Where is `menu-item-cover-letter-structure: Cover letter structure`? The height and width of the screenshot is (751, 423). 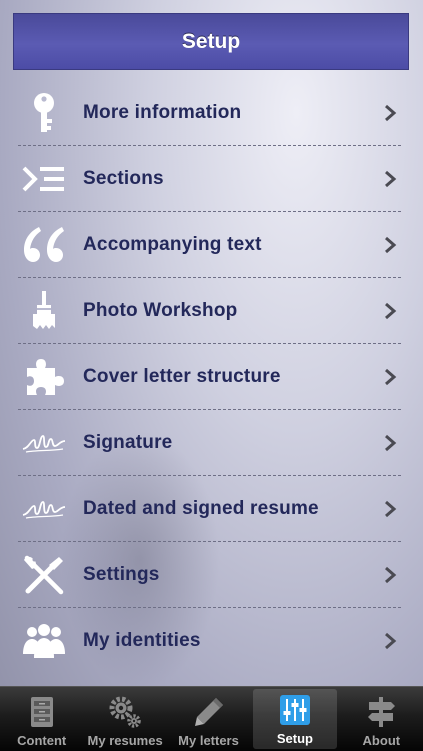
menu-item-cover-letter-structure: Cover letter structure is located at coordinates (211, 377).